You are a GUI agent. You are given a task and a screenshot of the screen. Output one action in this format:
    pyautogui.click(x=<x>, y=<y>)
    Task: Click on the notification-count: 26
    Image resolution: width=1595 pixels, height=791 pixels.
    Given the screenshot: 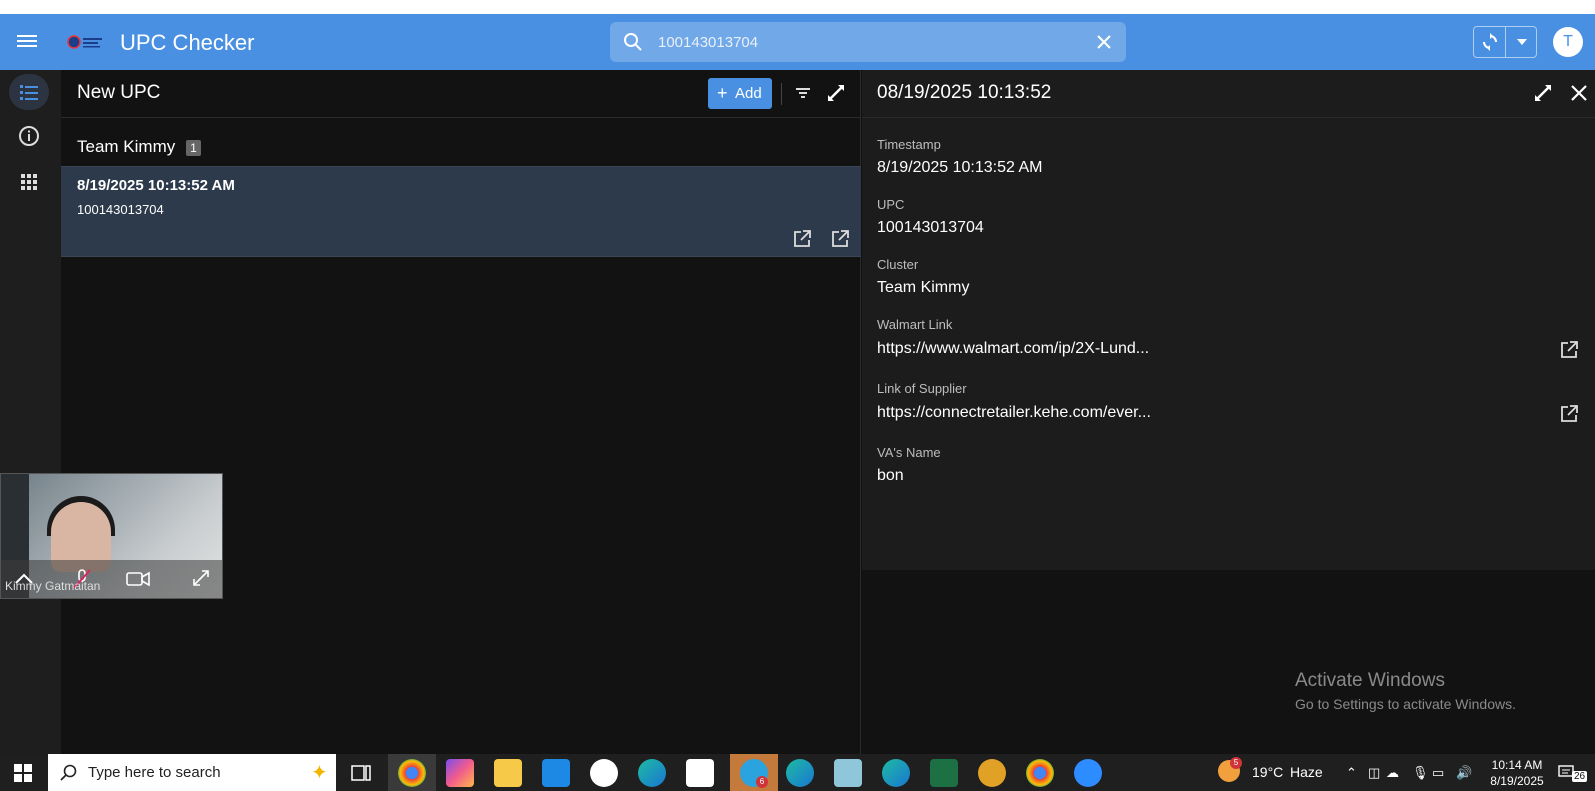 What is the action you would take?
    pyautogui.click(x=1580, y=776)
    